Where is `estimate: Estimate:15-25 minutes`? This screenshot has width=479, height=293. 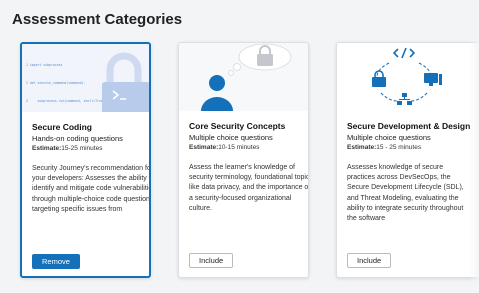
estimate: Estimate:15-25 minutes is located at coordinates (67, 148).